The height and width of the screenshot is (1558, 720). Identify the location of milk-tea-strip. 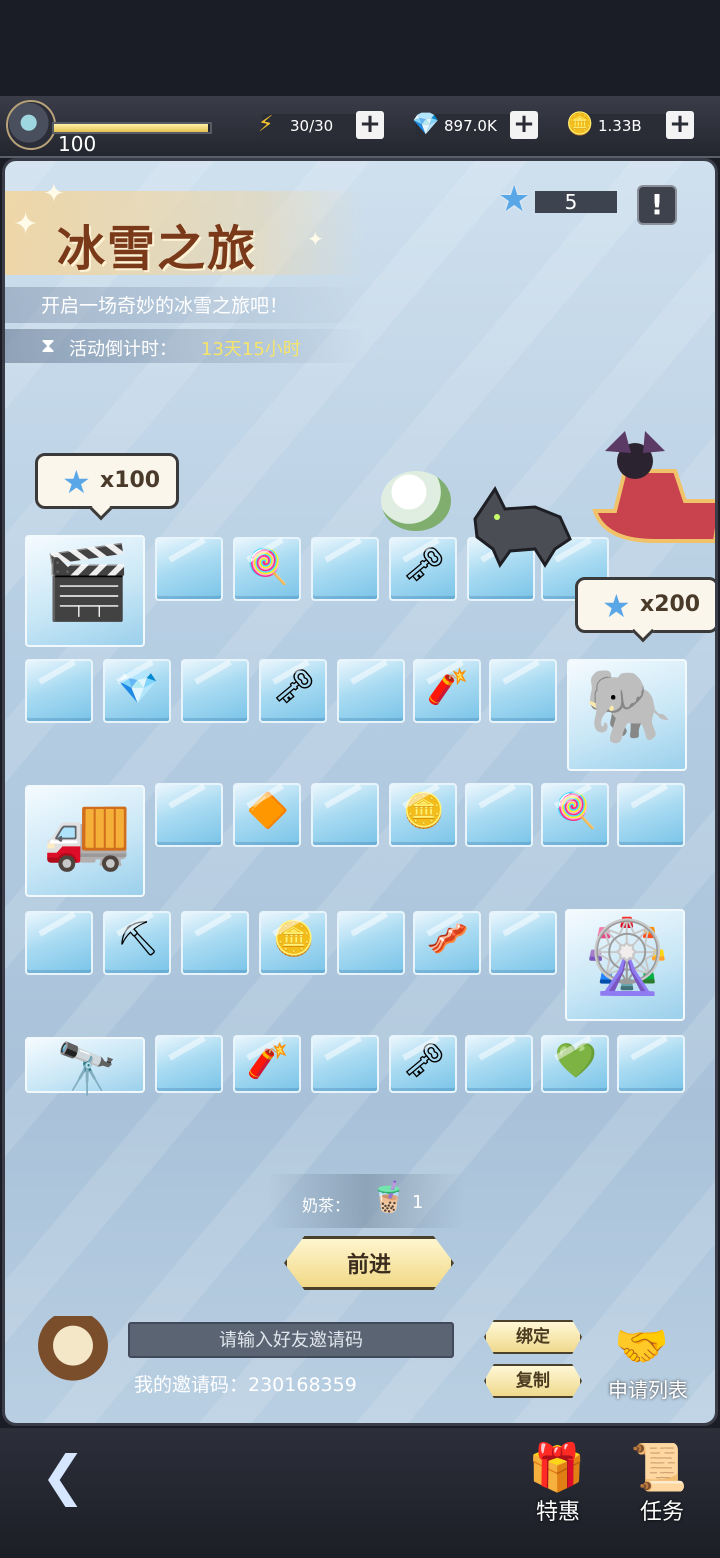
(366, 1201).